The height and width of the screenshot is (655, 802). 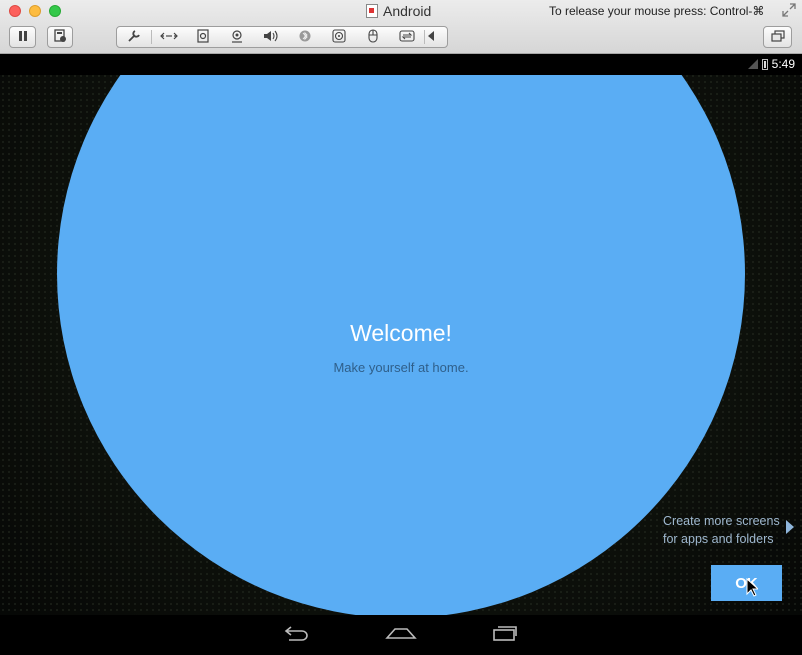 I want to click on back-button, so click(x=297, y=635).